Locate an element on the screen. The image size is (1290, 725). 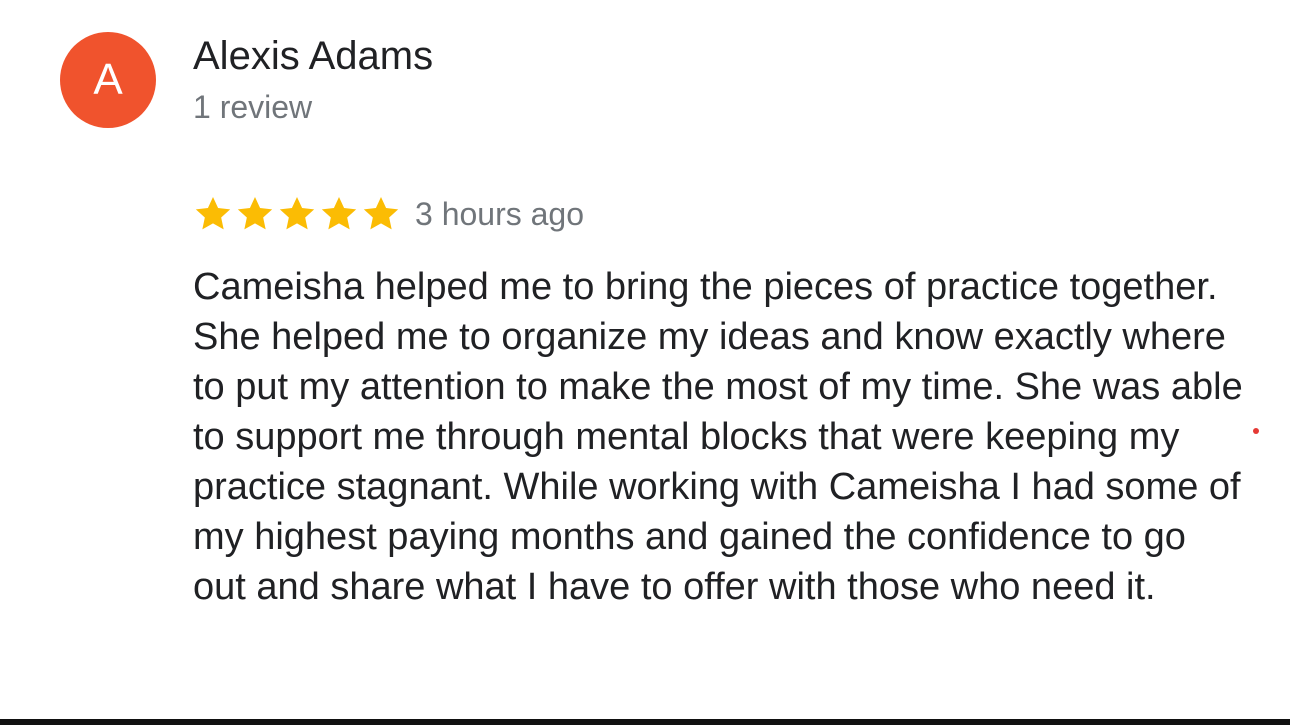
review-timestamp: 3 hours ago is located at coordinates (500, 214).